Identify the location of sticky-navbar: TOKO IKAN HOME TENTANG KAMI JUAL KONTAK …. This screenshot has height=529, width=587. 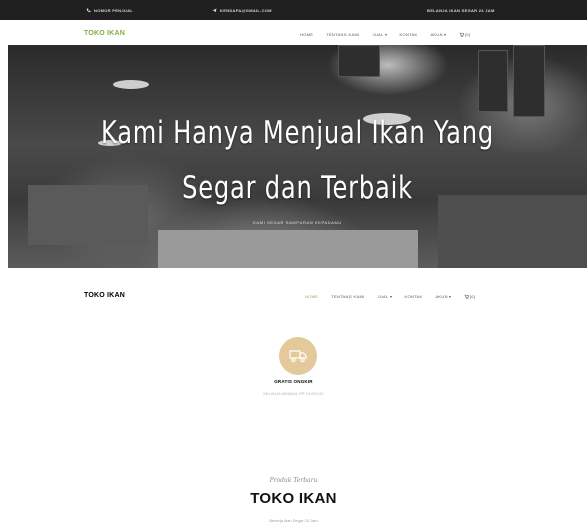
(293, 295).